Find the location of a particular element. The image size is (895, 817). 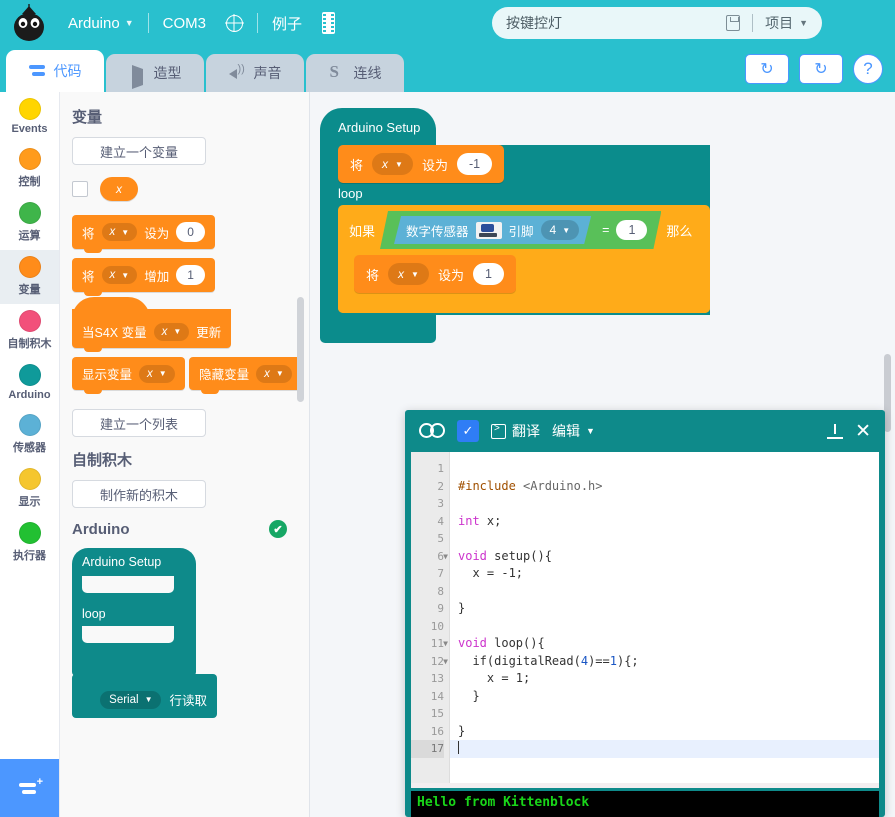

tab-code: 代码 is located at coordinates (55, 71).